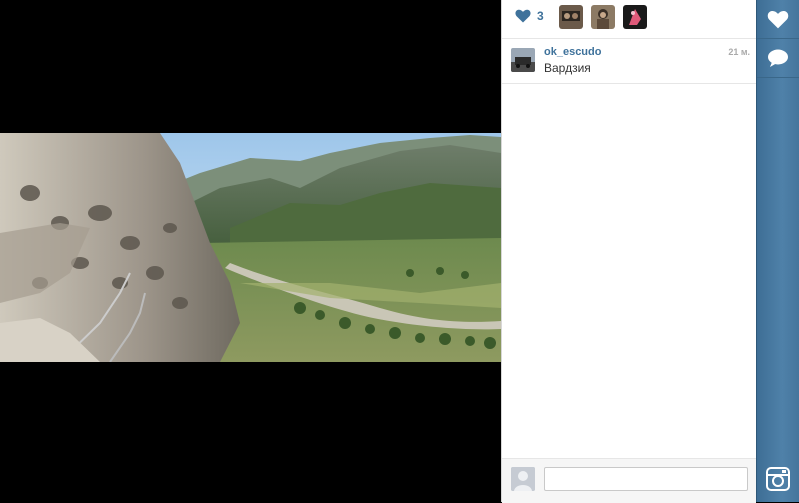  I want to click on avatar, so click(523, 60).